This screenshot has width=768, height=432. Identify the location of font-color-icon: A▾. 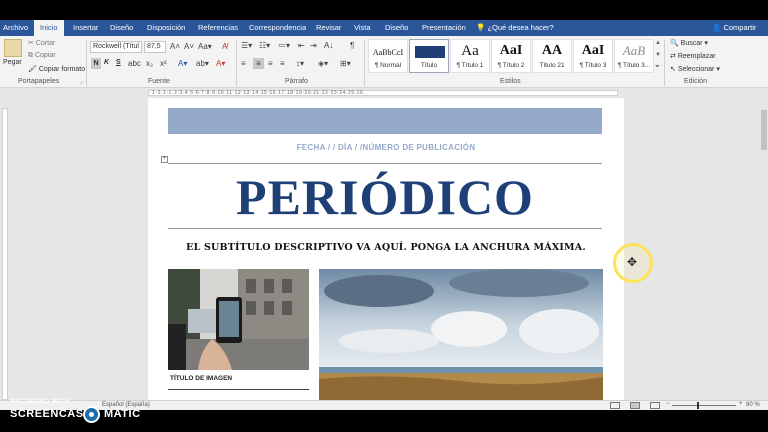
(220, 63).